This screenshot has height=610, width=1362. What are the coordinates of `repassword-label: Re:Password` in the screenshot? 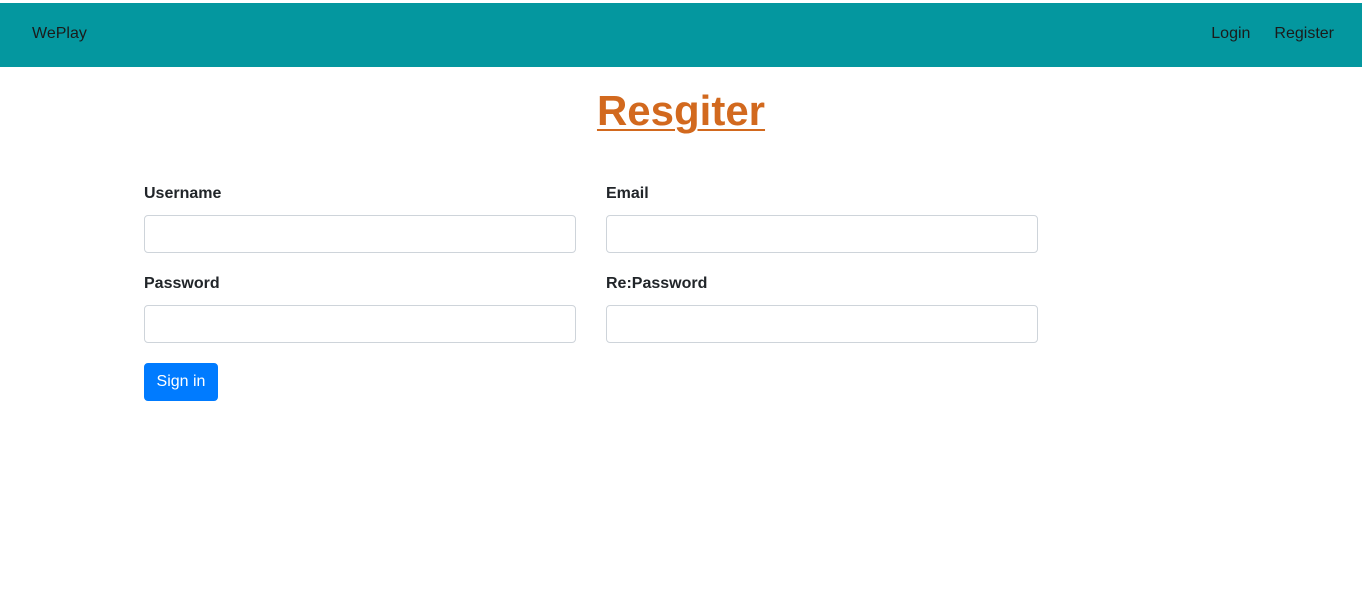 It's located at (657, 283).